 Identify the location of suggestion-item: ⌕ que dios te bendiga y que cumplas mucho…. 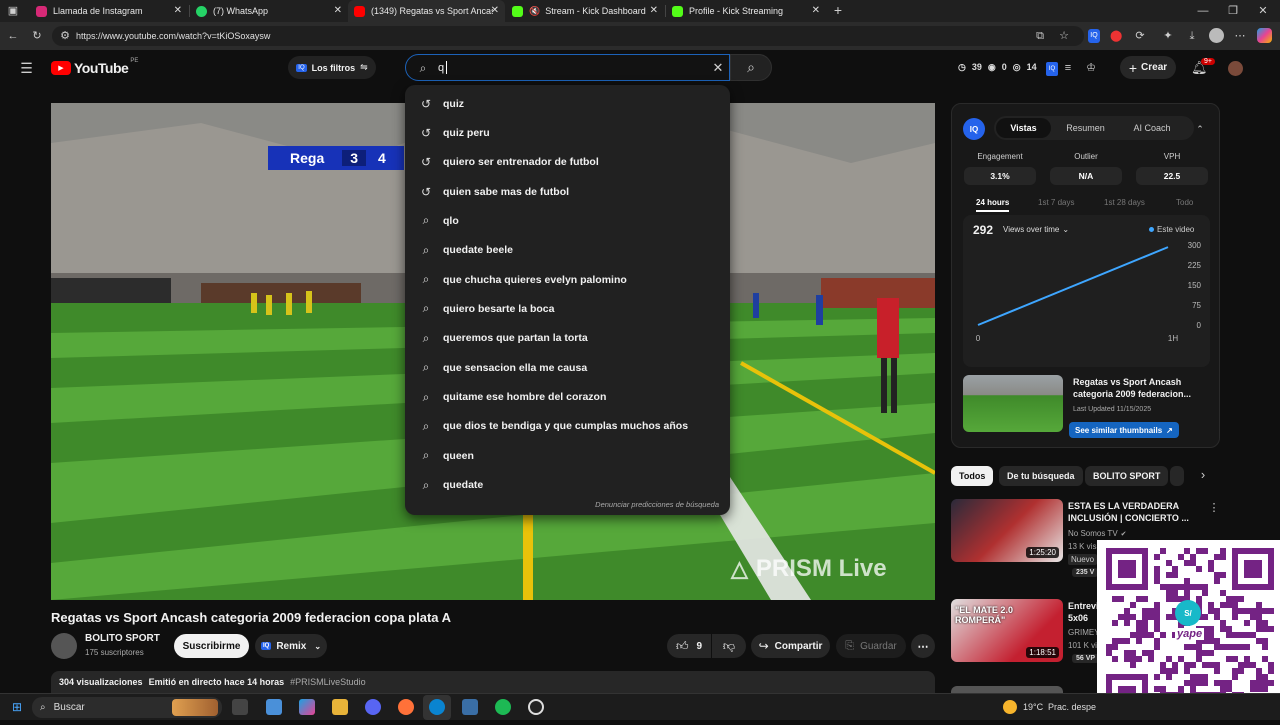
(567, 426).